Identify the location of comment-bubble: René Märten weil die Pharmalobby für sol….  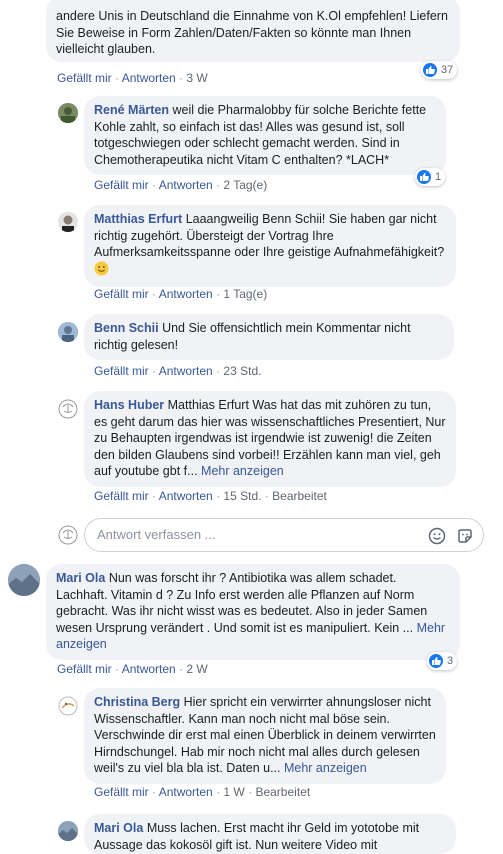
(265, 135).